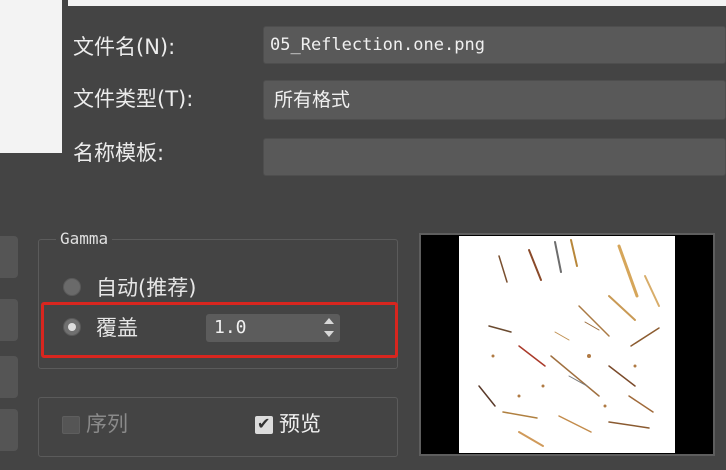 The width and height of the screenshot is (726, 470). I want to click on name-template-input, so click(494, 157).